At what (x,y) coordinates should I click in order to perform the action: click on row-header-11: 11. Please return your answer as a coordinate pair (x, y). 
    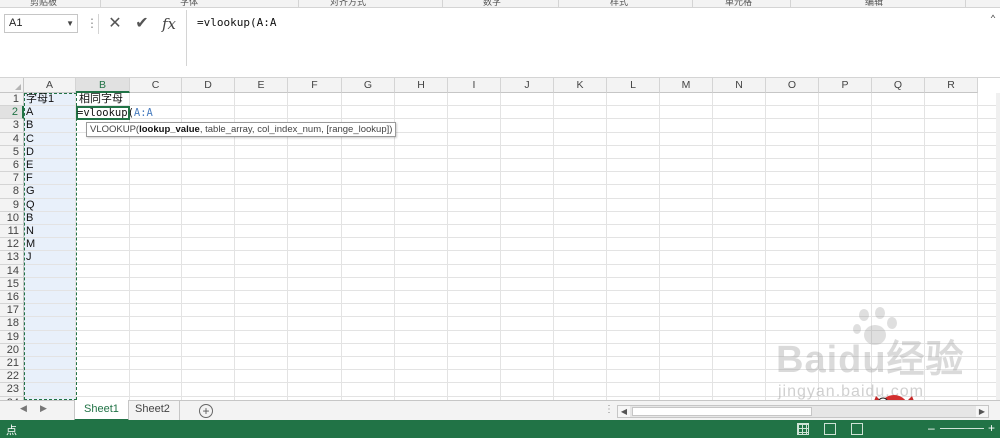
    Looking at the image, I should click on (12, 232).